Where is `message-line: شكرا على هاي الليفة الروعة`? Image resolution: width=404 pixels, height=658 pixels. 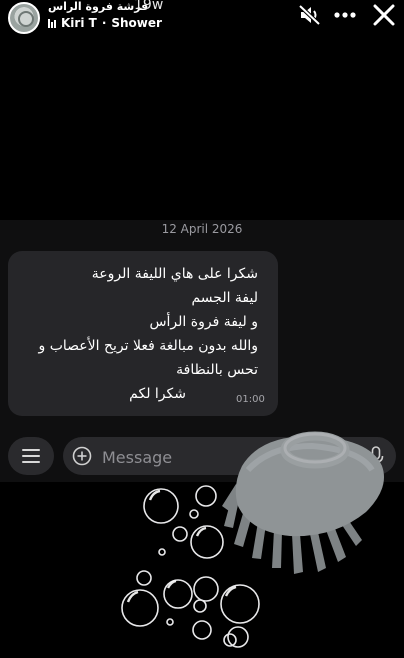
message-line: شكرا على هاي الليفة الروعة is located at coordinates (174, 274).